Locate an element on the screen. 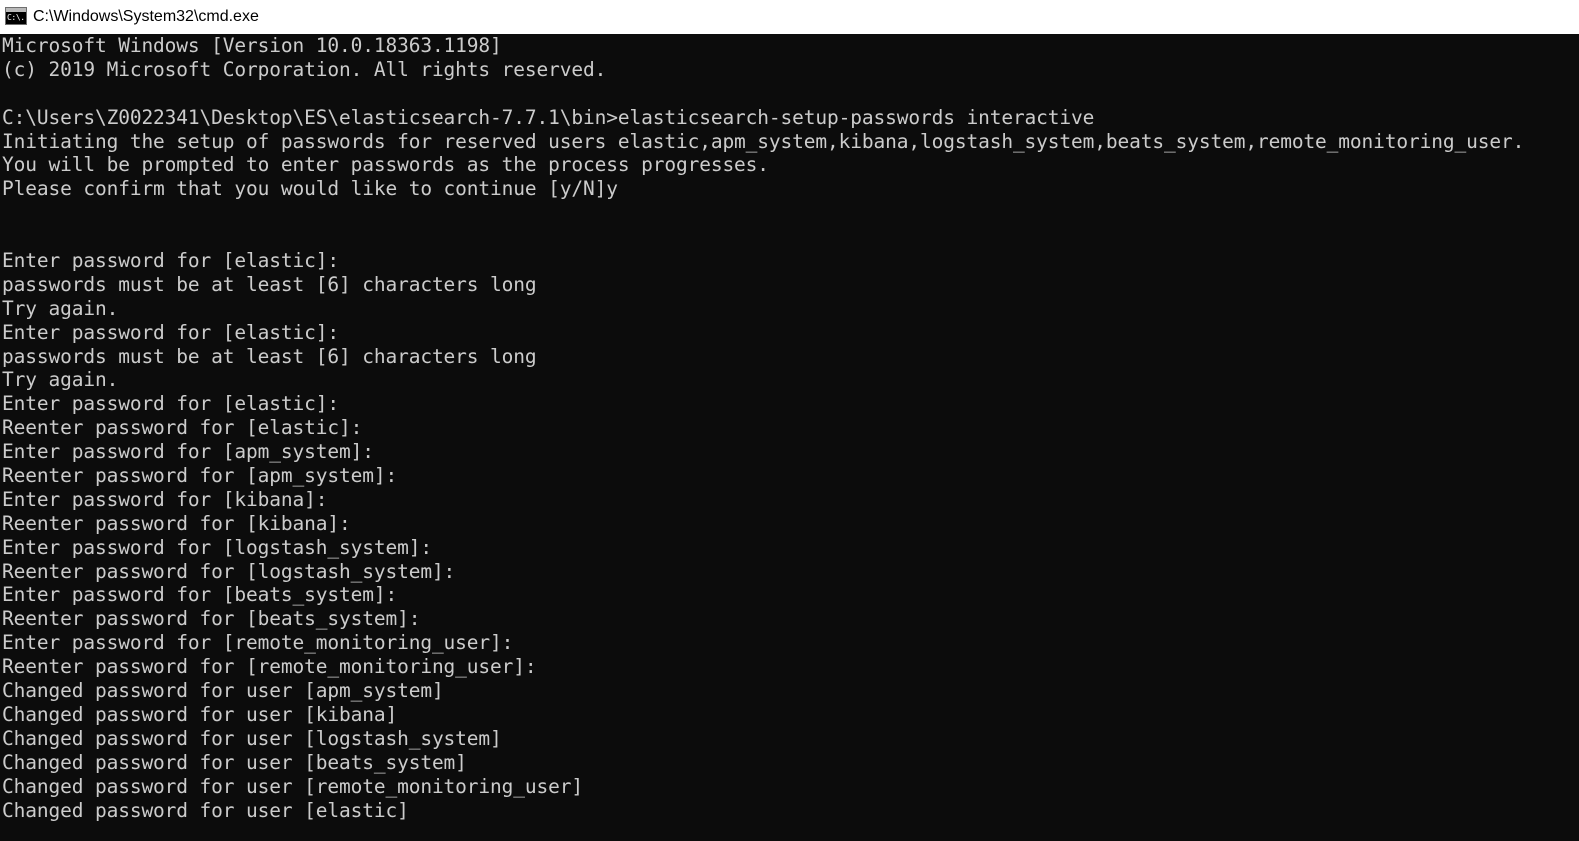 The height and width of the screenshot is (841, 1579). console-line: Changed password for user [elastic] is located at coordinates (205, 810).